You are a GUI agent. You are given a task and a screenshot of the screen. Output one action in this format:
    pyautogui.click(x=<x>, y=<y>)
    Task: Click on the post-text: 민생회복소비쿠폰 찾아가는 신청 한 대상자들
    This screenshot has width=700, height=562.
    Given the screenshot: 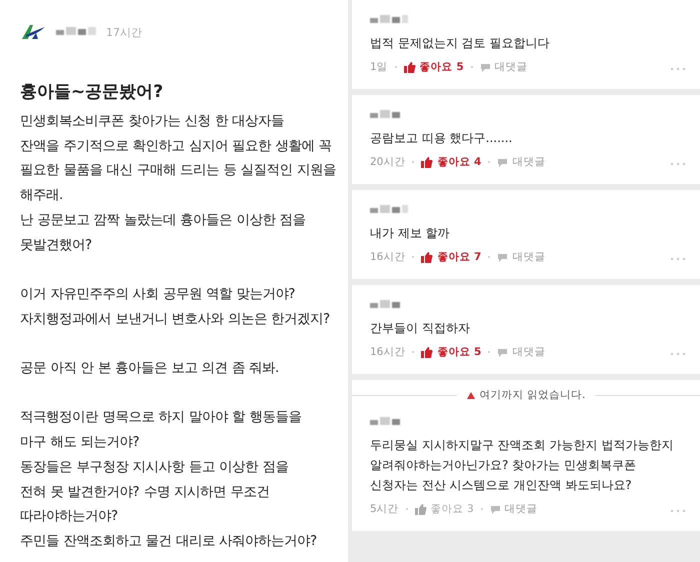 What is the action you would take?
    pyautogui.click(x=152, y=122)
    